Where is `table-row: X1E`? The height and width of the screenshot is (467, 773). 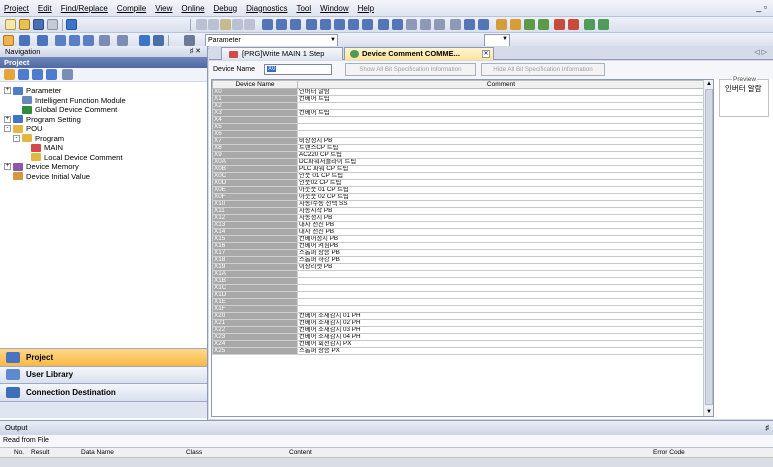 table-row: X1E is located at coordinates (458, 302).